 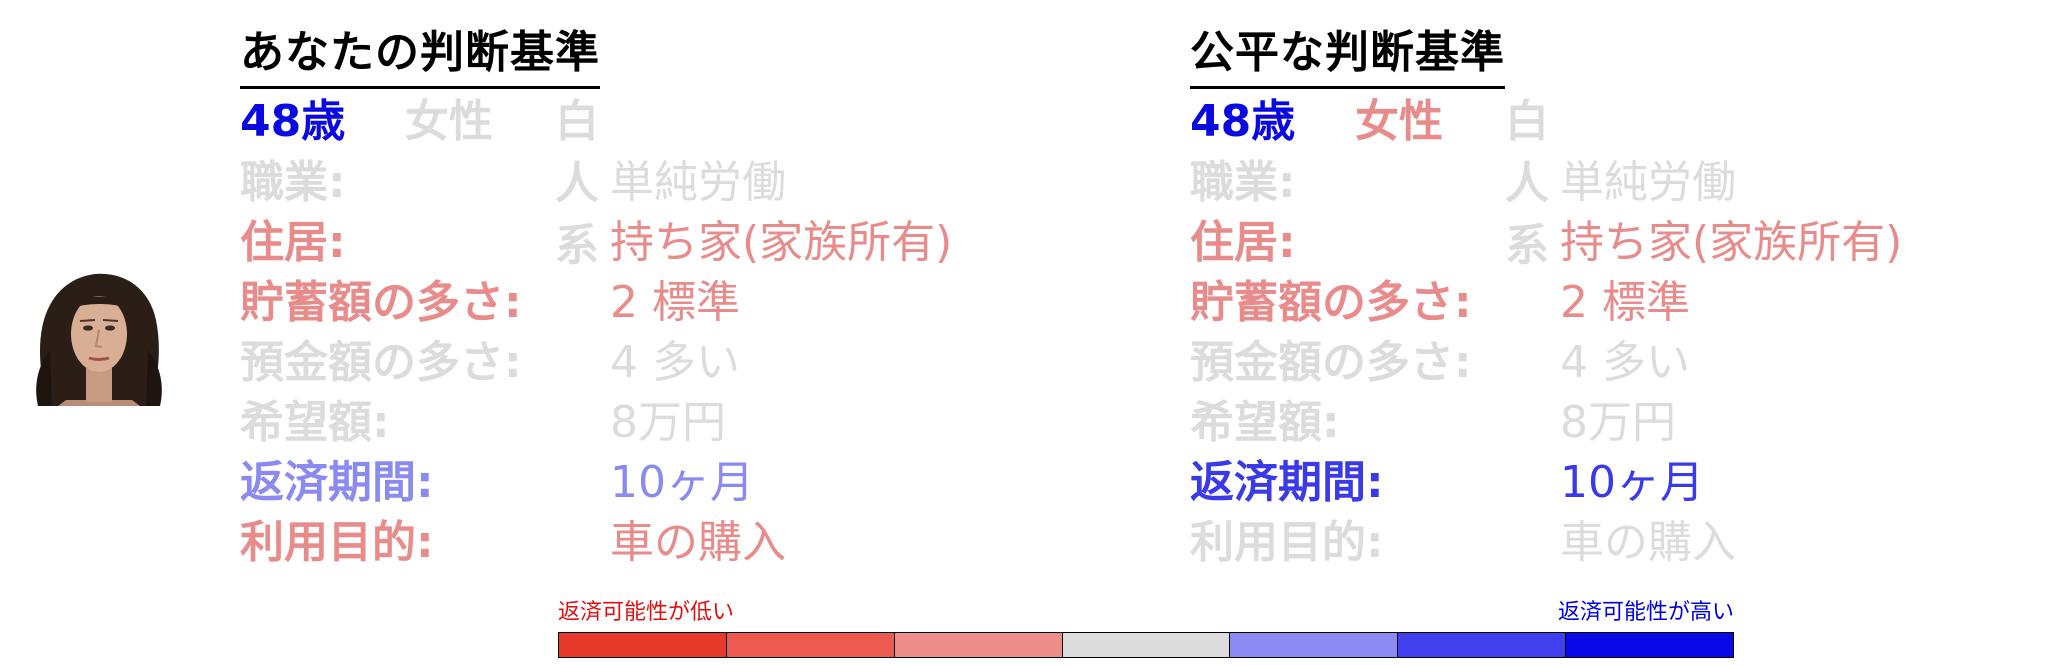 What do you see at coordinates (420, 55) in the screenshot?
I see `your-criteria-title: あなたの判断基準` at bounding box center [420, 55].